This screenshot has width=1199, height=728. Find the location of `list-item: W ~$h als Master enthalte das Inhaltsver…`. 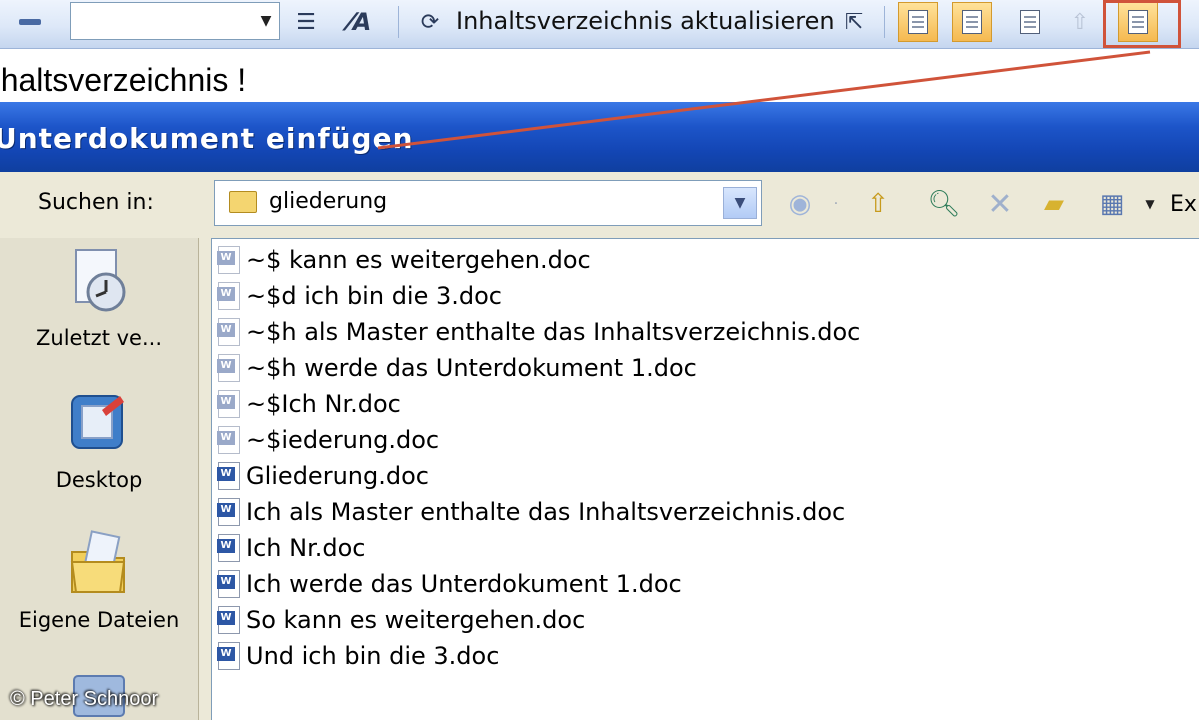

list-item: W ~$h als Master enthalte das Inhaltsver… is located at coordinates (539, 332).